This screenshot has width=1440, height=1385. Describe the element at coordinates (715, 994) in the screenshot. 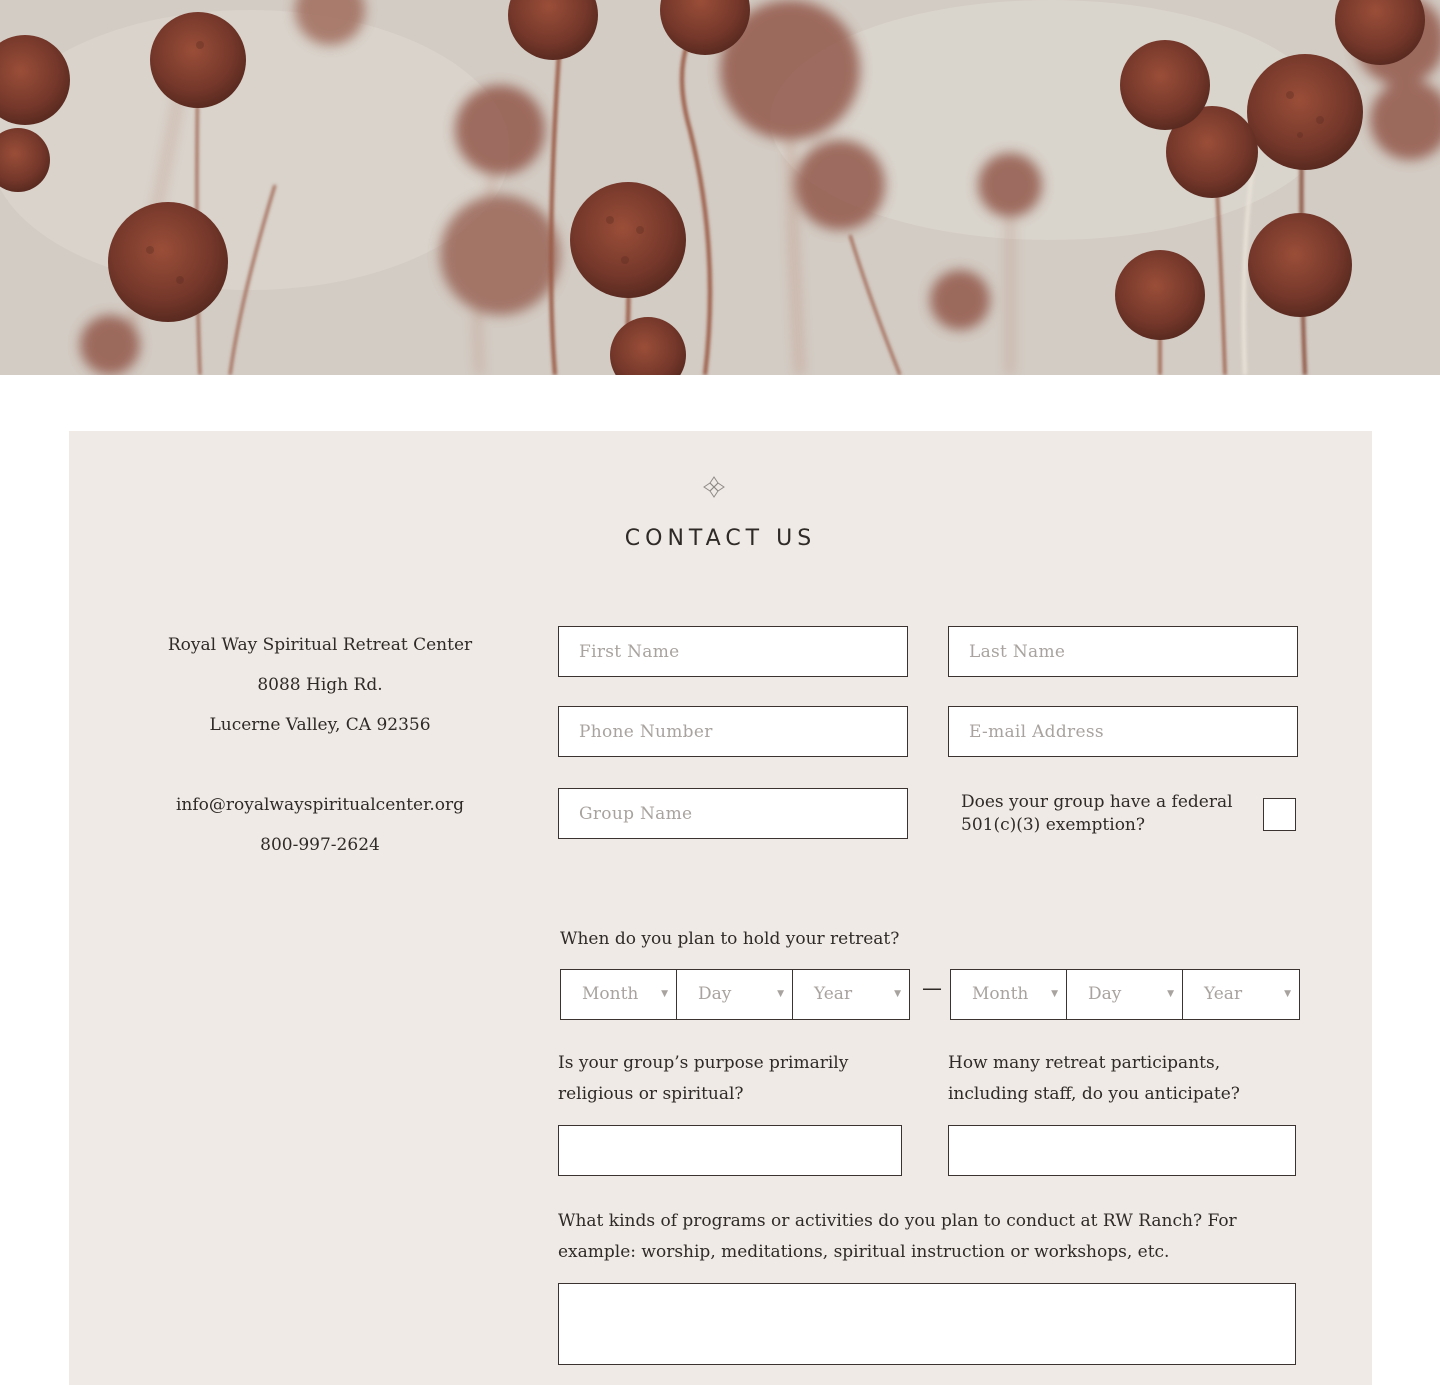

I see `start-day-value: Day` at that location.